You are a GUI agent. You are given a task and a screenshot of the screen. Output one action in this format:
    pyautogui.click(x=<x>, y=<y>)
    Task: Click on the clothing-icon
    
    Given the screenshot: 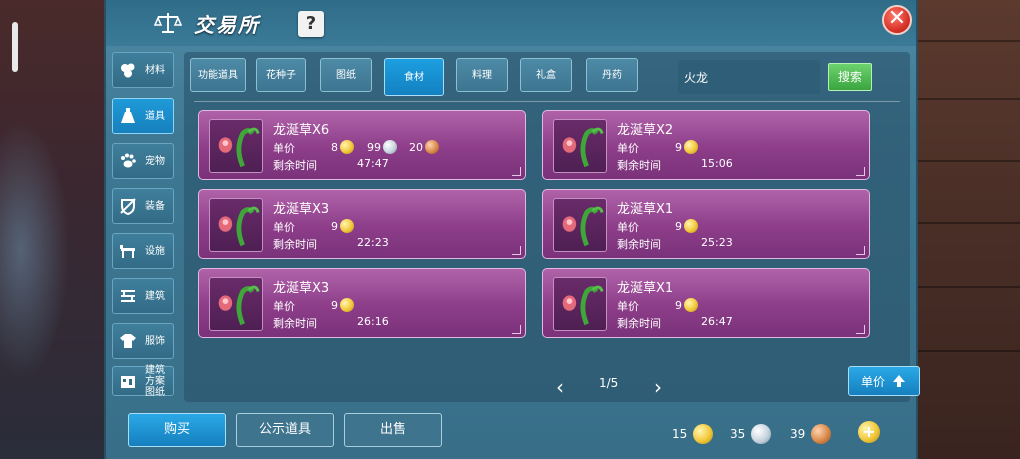 What is the action you would take?
    pyautogui.click(x=128, y=341)
    